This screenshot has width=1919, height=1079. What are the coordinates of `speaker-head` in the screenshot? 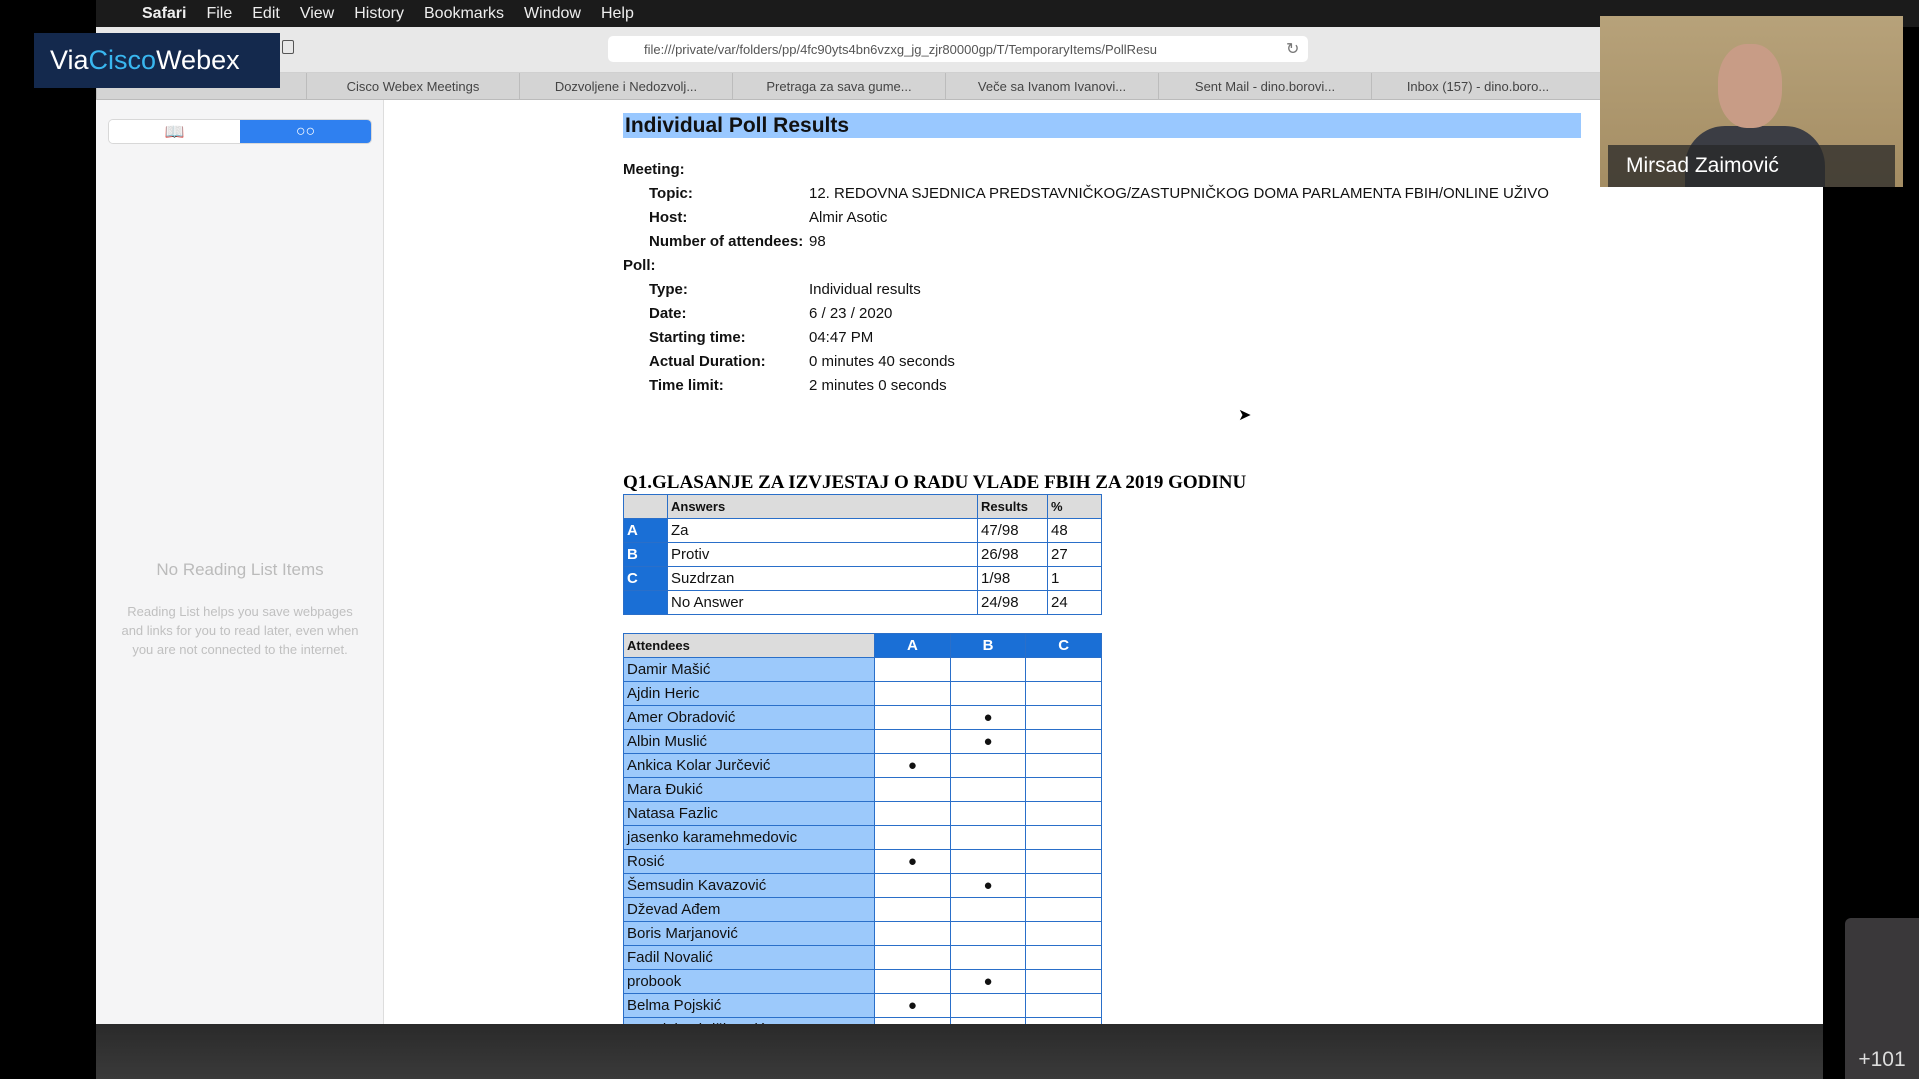 It's located at (1750, 86).